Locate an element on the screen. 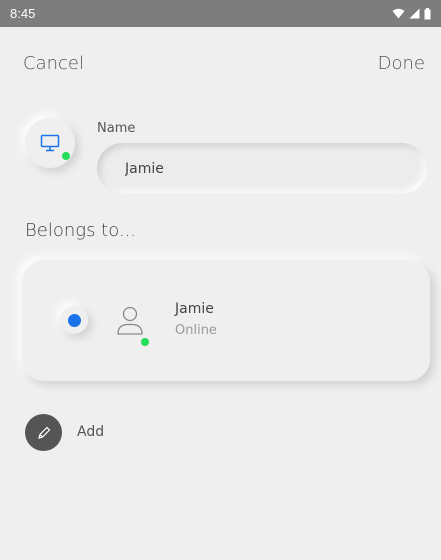 This screenshot has height=560, width=441. signal-icon is located at coordinates (414, 13).